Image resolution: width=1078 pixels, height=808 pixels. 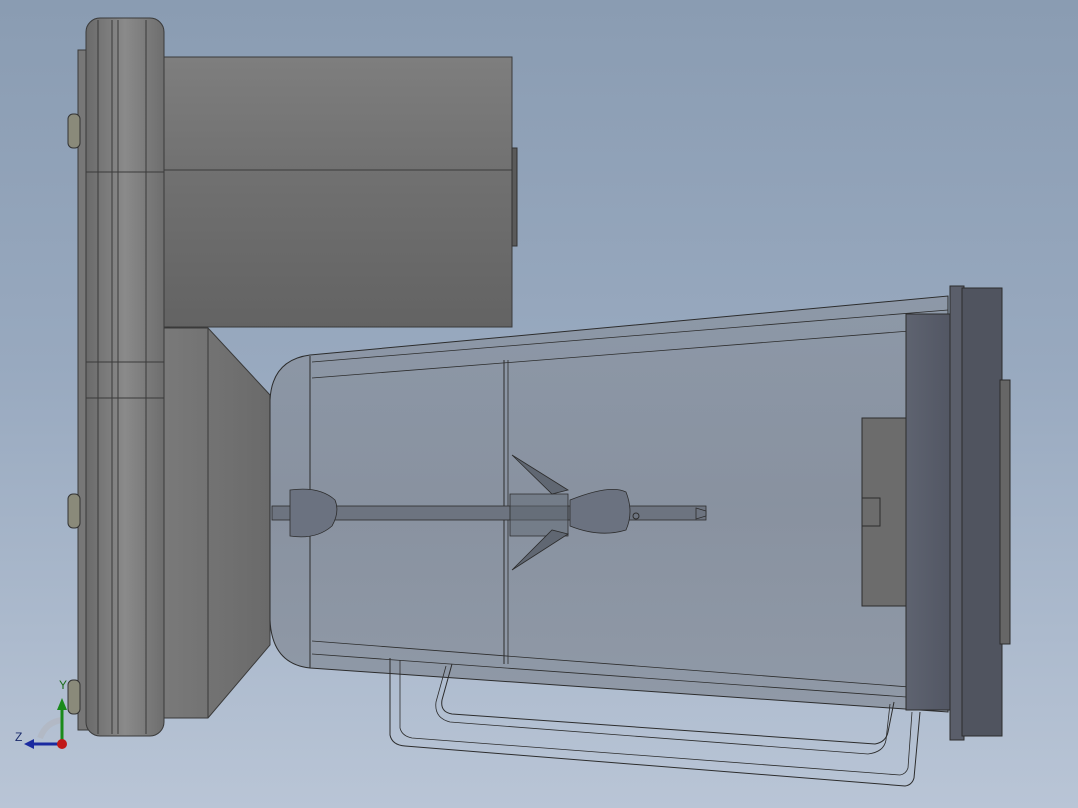 What do you see at coordinates (338, 195) in the screenshot?
I see `motor-housing` at bounding box center [338, 195].